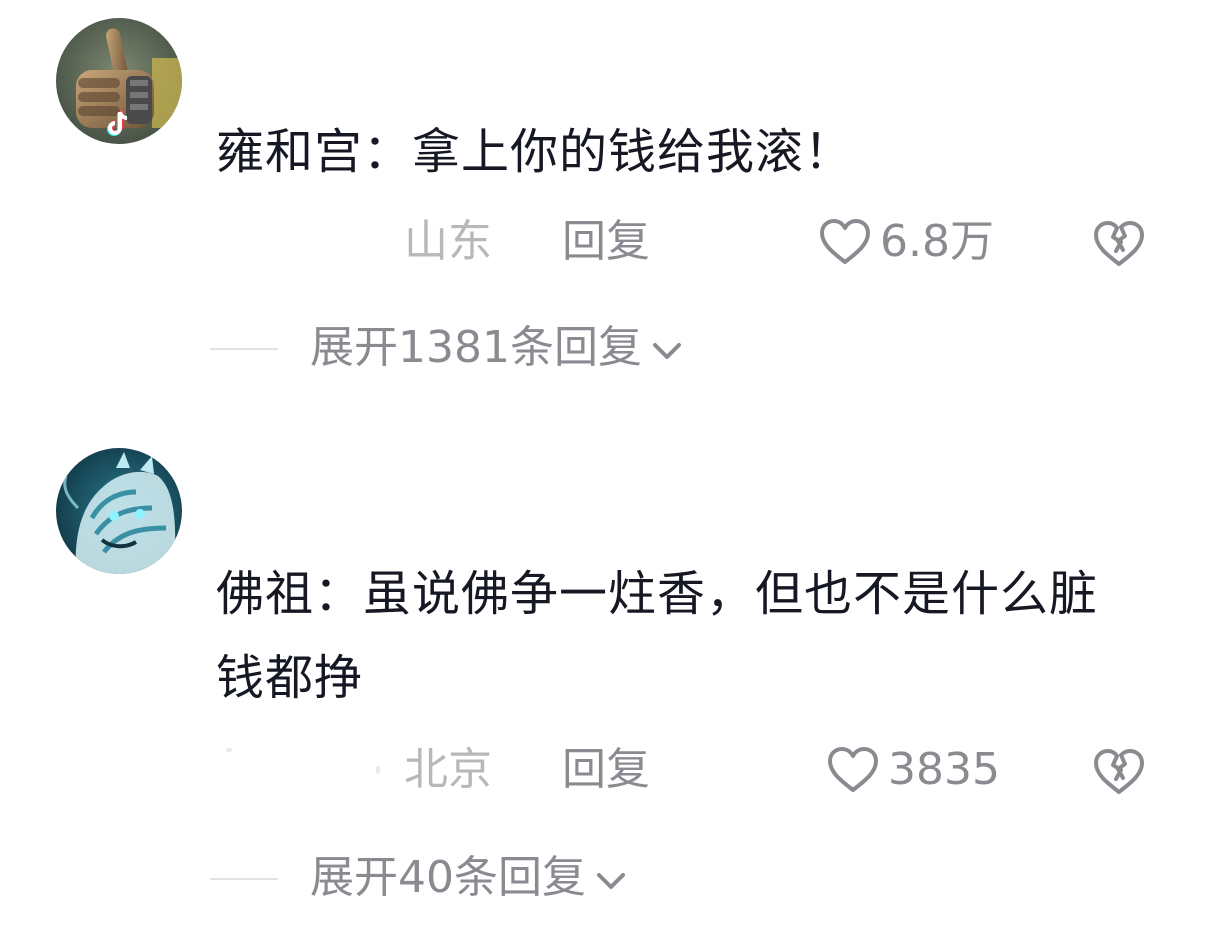 The image size is (1216, 940). What do you see at coordinates (448, 877) in the screenshot?
I see `expand-replies-label: 展开40条回复` at bounding box center [448, 877].